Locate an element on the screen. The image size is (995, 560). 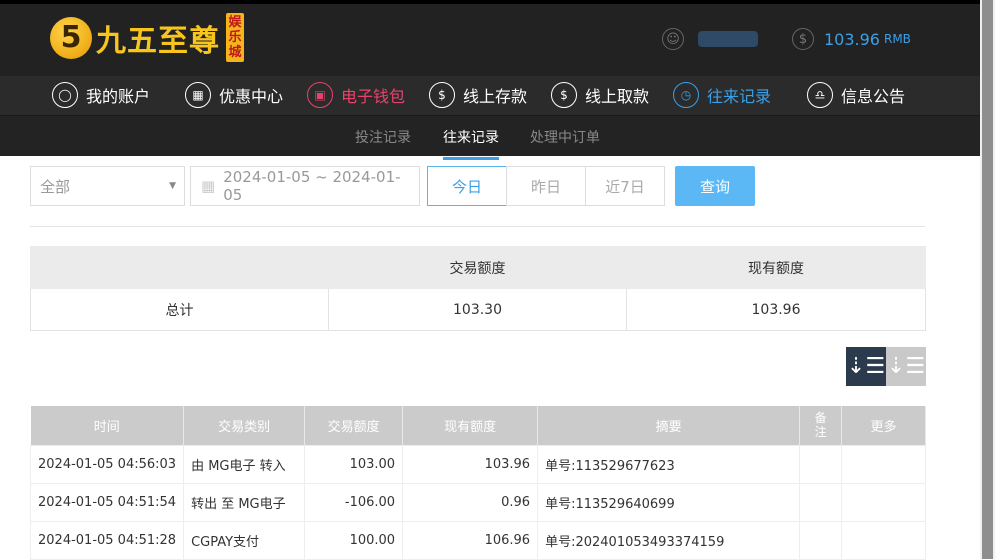
date-range-input: ▦ 2024-01-05 ~ 2024-01-05 is located at coordinates (305, 186).